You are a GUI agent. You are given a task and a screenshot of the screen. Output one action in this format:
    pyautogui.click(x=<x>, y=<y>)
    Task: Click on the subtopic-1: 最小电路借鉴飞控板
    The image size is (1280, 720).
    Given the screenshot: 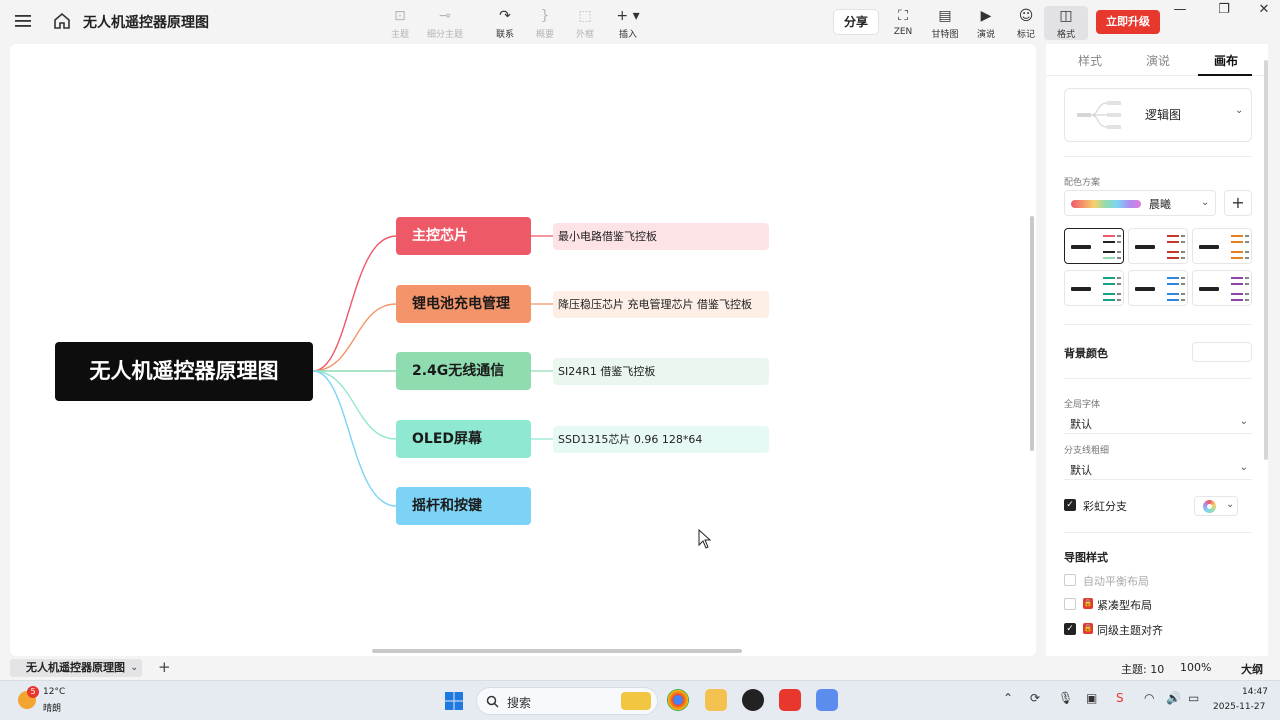 What is the action you would take?
    pyautogui.click(x=661, y=236)
    